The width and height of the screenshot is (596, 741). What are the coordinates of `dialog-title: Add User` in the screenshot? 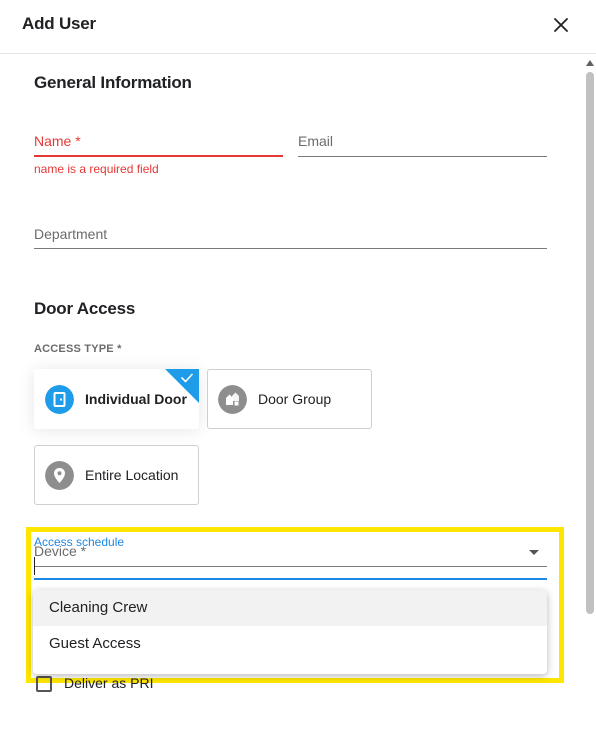 It's located at (59, 23).